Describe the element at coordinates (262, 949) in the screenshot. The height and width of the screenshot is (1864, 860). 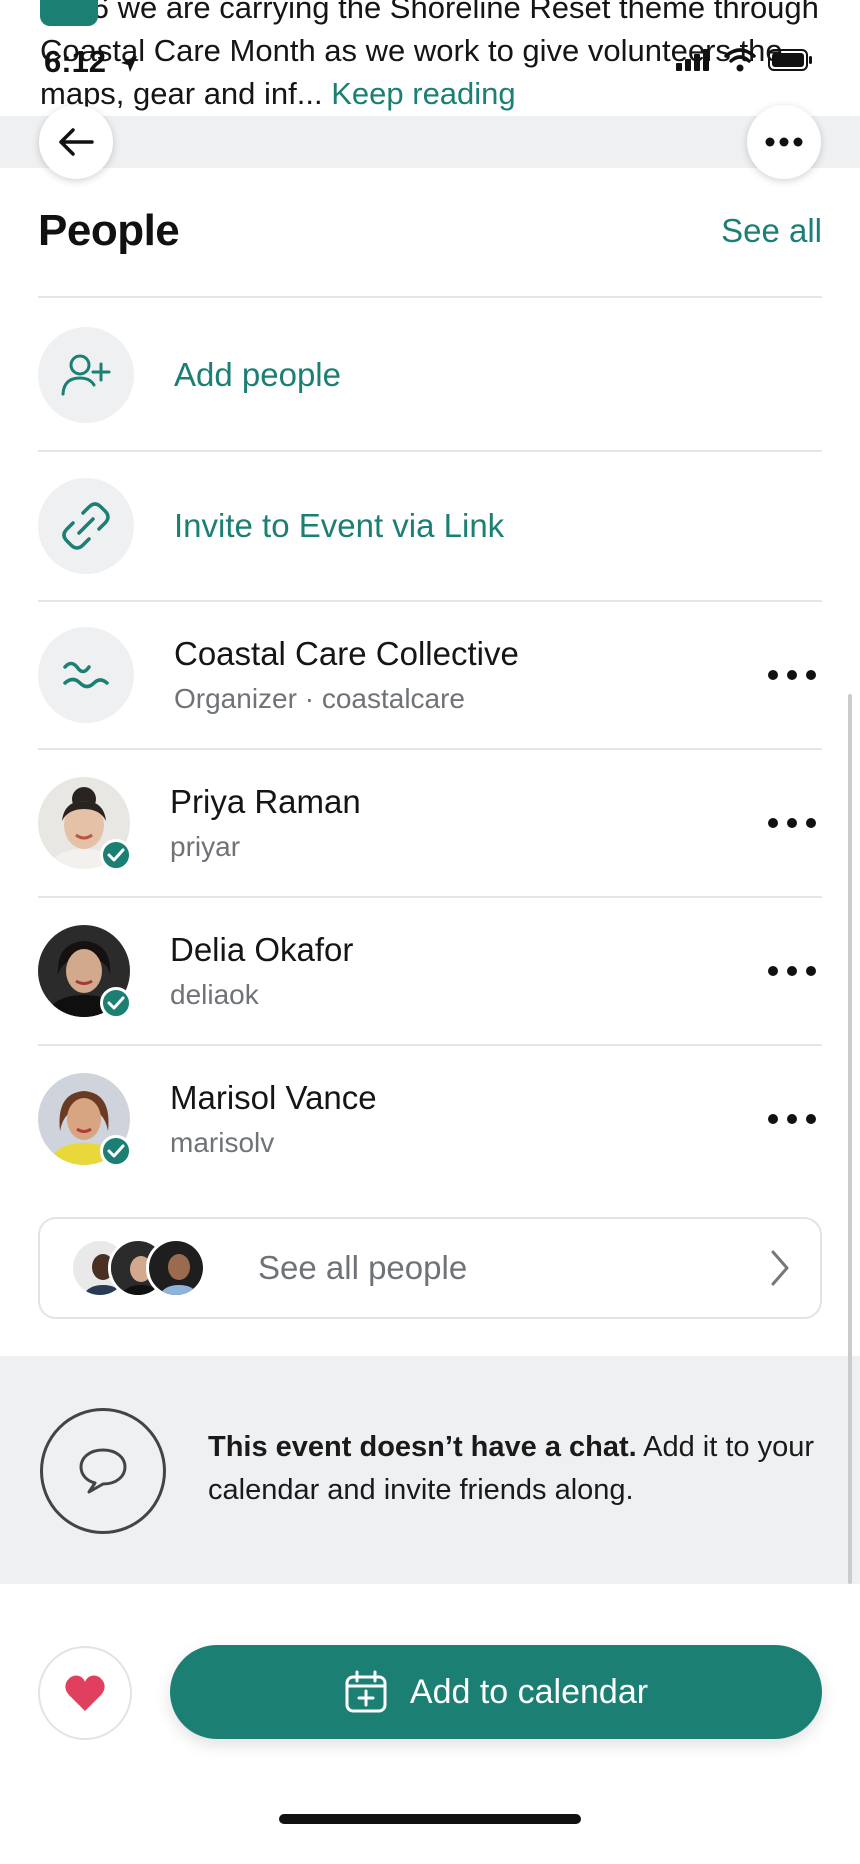
I see `member-name: Delia Okafor` at that location.